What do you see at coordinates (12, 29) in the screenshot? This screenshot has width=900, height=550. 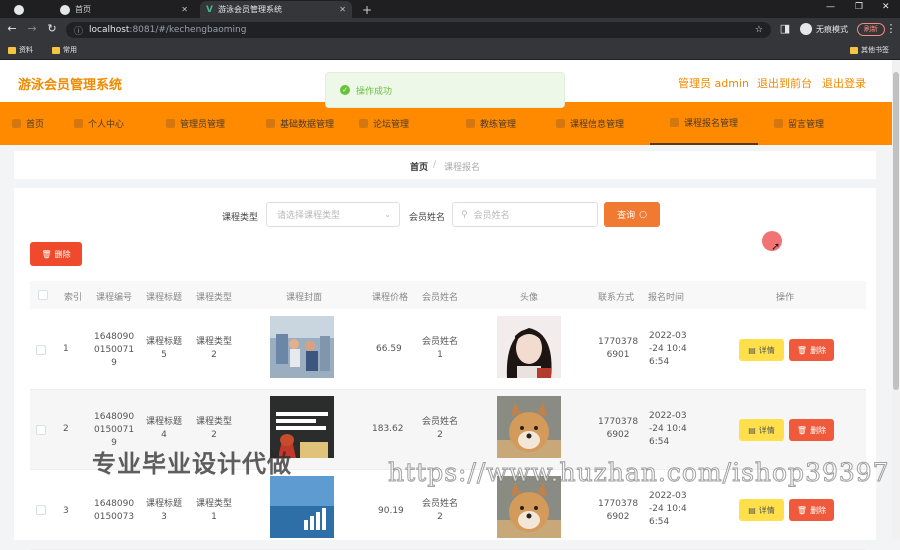 I see `back-icon: ←` at bounding box center [12, 29].